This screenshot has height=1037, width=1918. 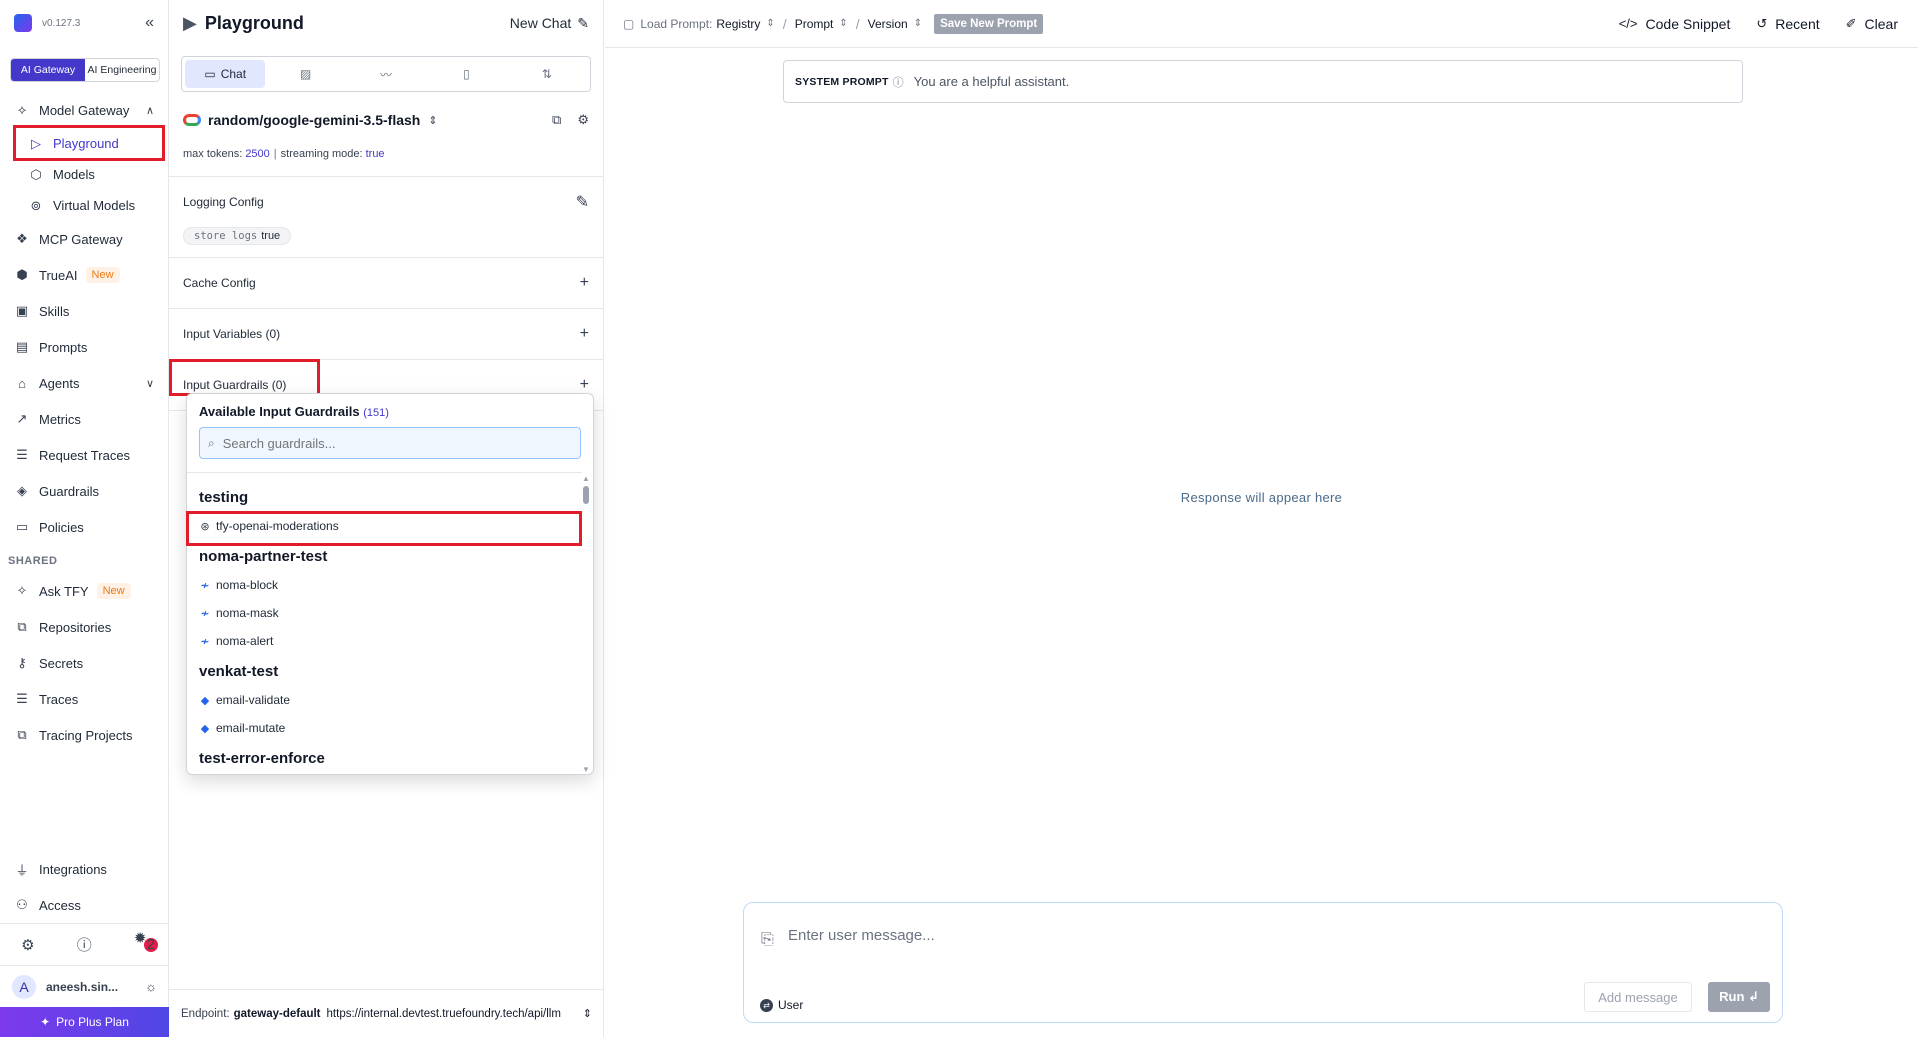 What do you see at coordinates (22, 590) in the screenshot?
I see `sparkle-icon: ✧` at bounding box center [22, 590].